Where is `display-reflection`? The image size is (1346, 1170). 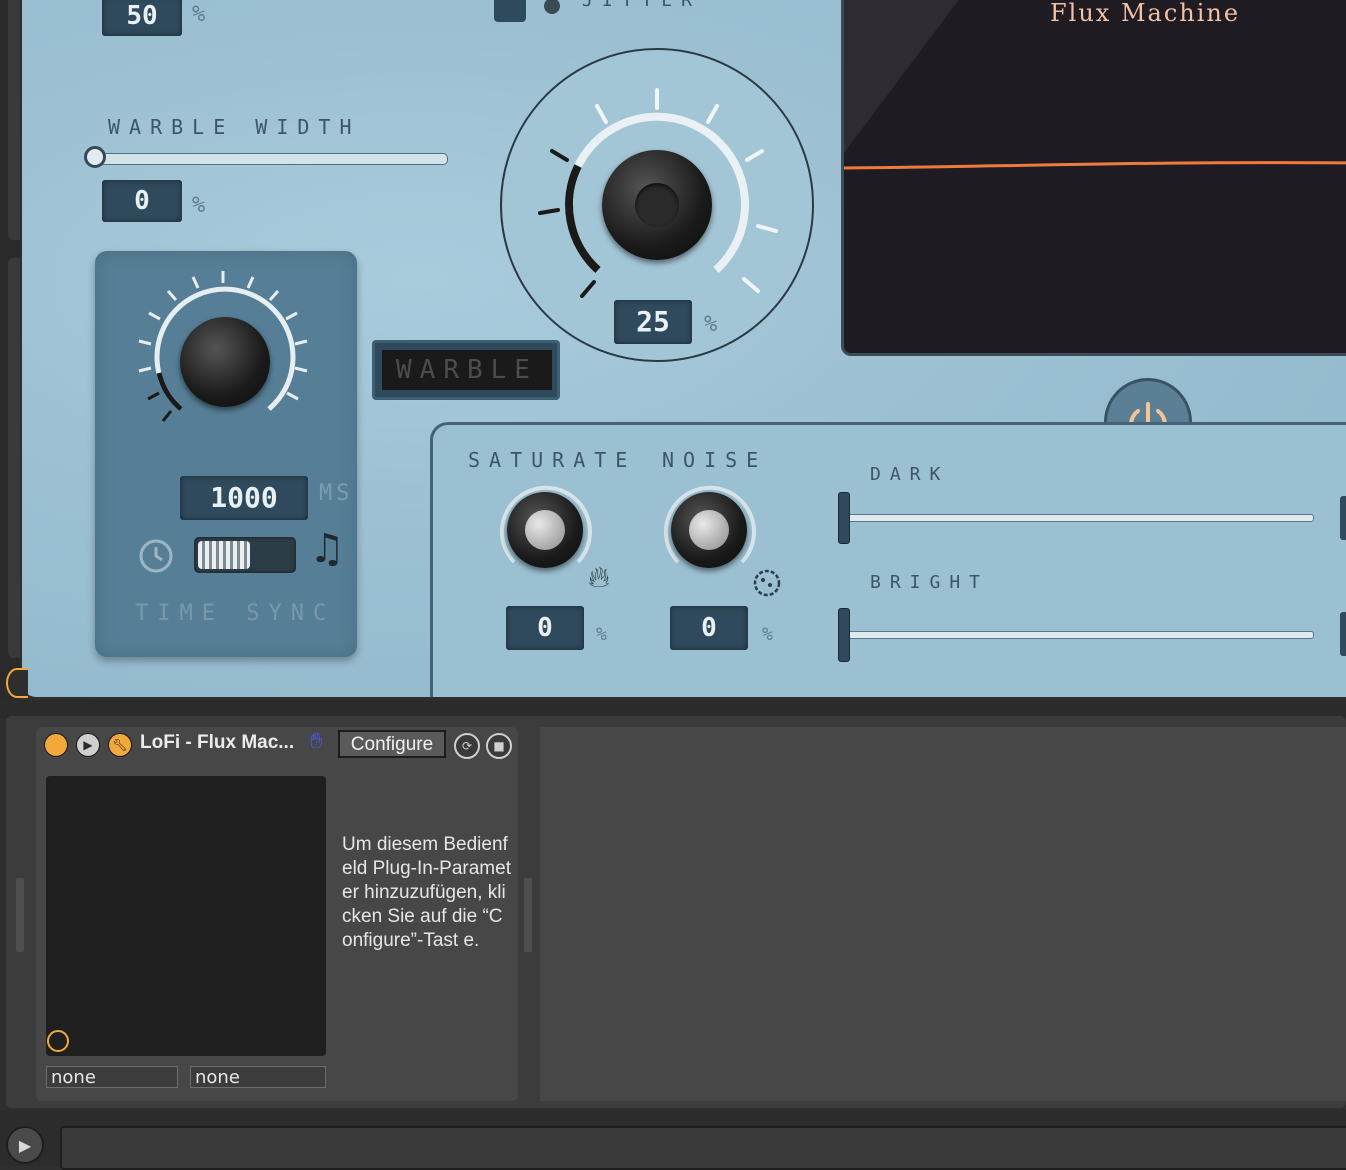 display-reflection is located at coordinates (904, 76).